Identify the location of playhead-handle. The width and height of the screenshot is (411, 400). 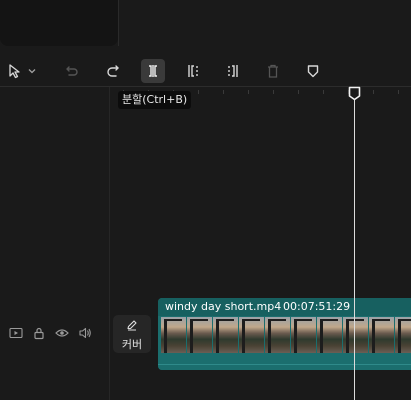
(354, 95).